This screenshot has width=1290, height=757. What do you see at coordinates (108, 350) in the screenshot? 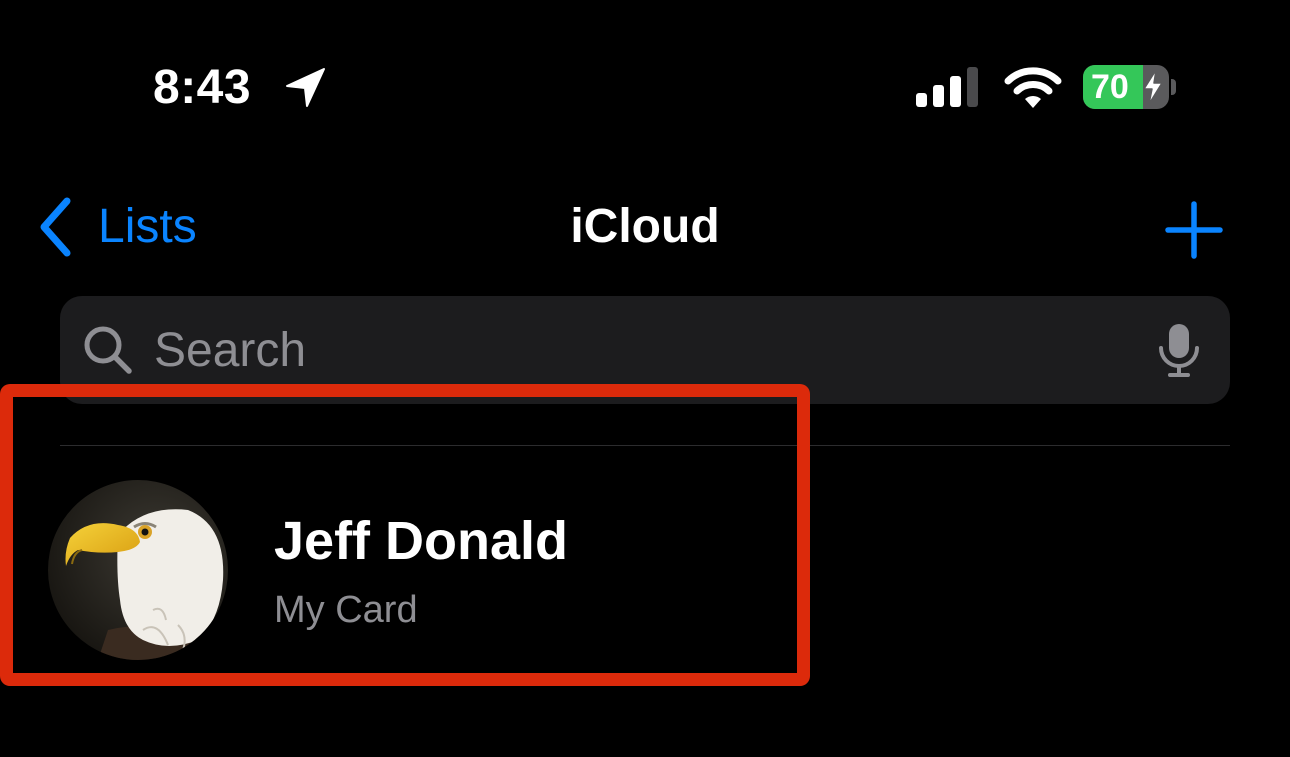
I see `search-icon` at bounding box center [108, 350].